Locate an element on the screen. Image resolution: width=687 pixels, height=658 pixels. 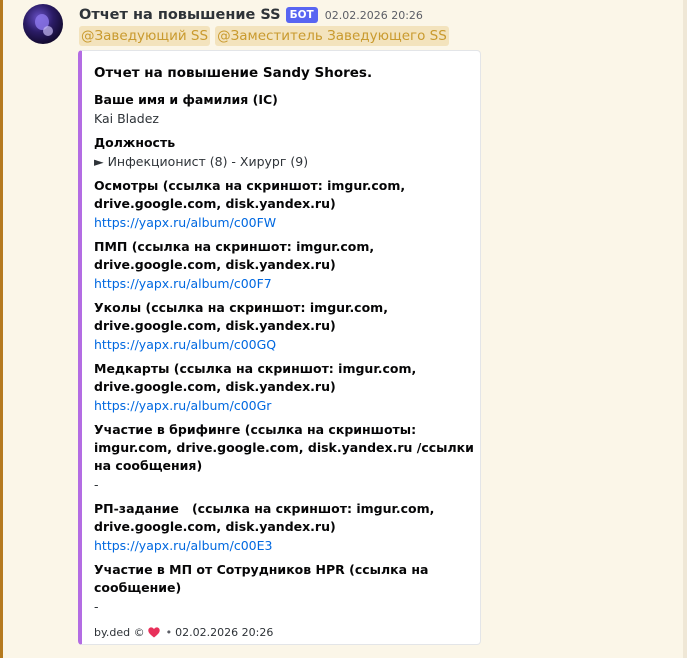
field-value: Kai Bladez is located at coordinates (126, 118).